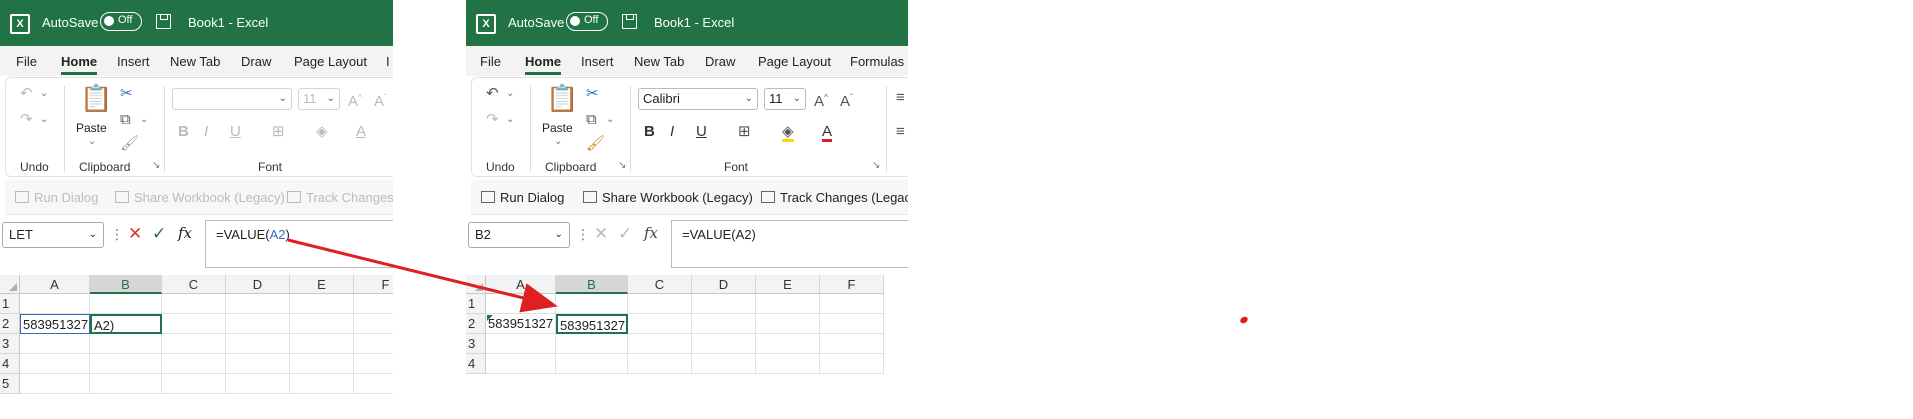  Describe the element at coordinates (1244, 320) in the screenshot. I see `annotation-dot` at that location.